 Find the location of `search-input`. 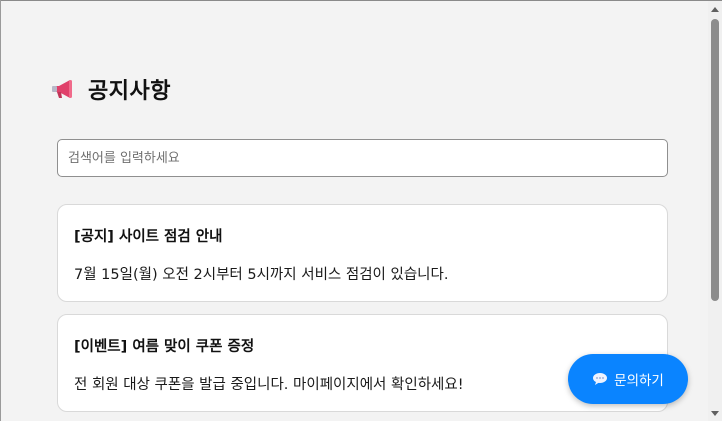

search-input is located at coordinates (362, 158).